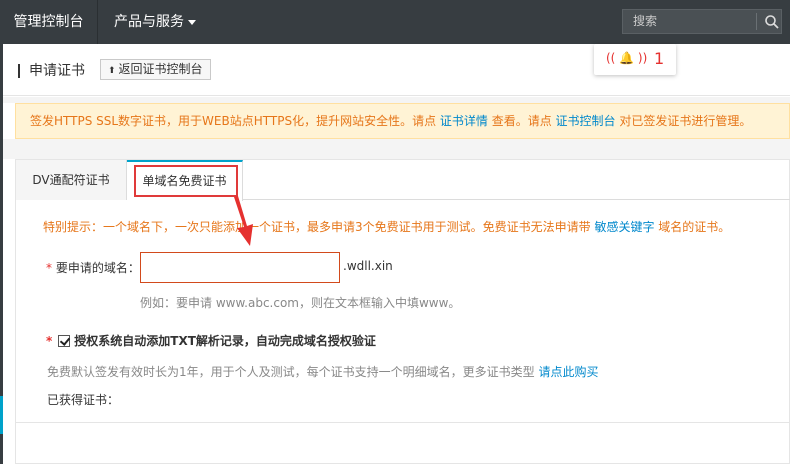 The image size is (790, 464). Describe the element at coordinates (396, 149) in the screenshot. I see `spacer` at that location.